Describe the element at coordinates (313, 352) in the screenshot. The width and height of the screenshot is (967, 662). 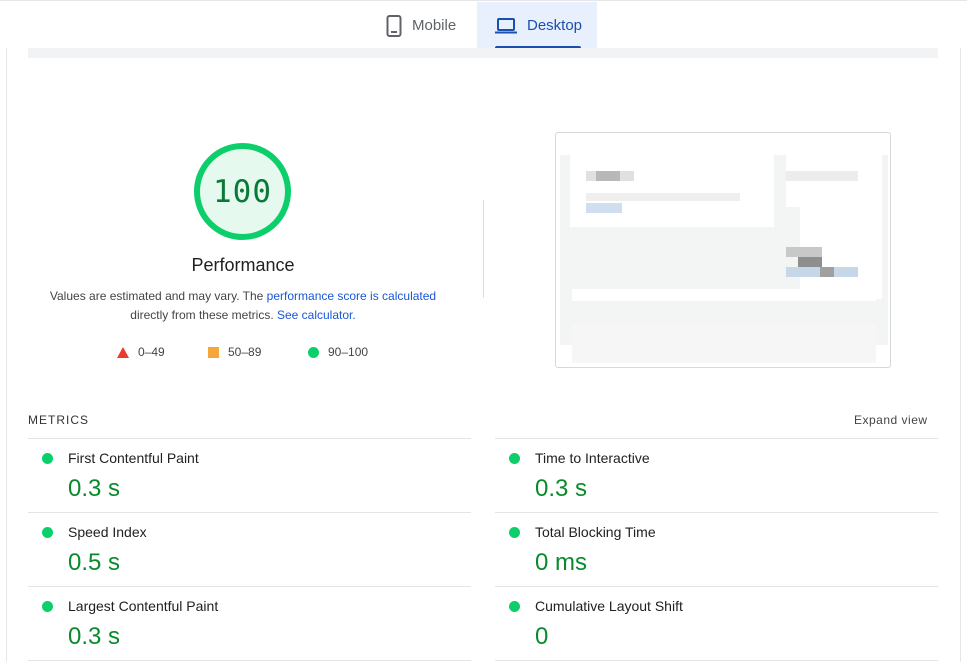
I see `circle-icon` at that location.